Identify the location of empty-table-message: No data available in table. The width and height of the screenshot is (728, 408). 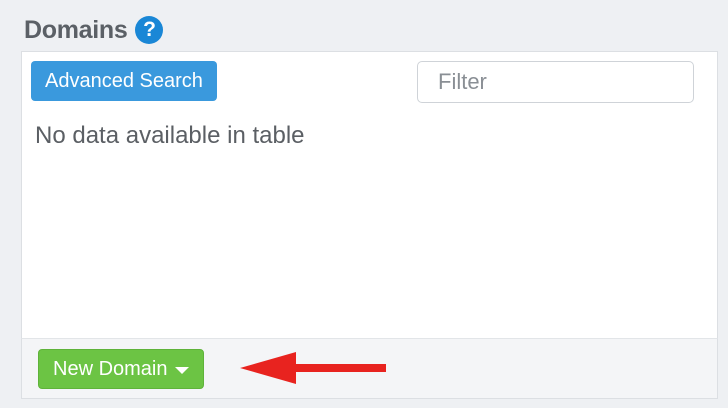
(170, 135).